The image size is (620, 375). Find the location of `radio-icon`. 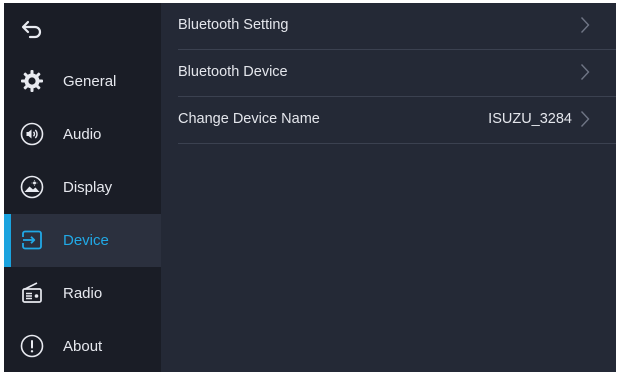

radio-icon is located at coordinates (32, 292).